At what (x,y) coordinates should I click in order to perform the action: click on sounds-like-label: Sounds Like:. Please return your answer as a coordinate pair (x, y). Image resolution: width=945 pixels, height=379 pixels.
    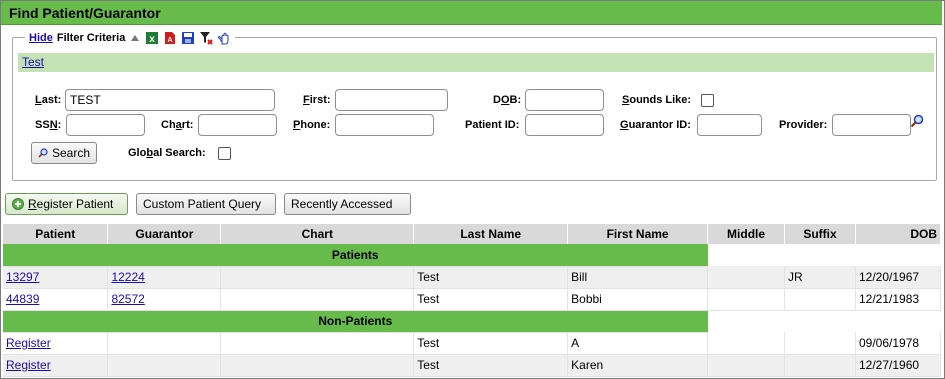
    Looking at the image, I should click on (657, 100).